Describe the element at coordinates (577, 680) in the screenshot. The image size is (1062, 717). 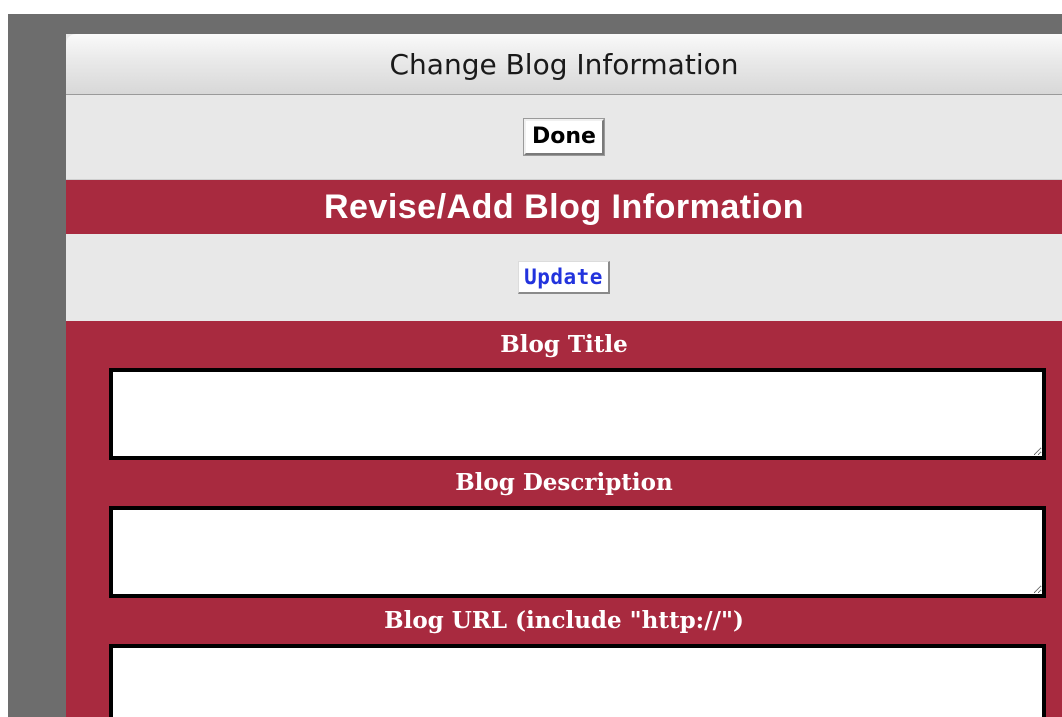
I see `blog-url-input` at that location.